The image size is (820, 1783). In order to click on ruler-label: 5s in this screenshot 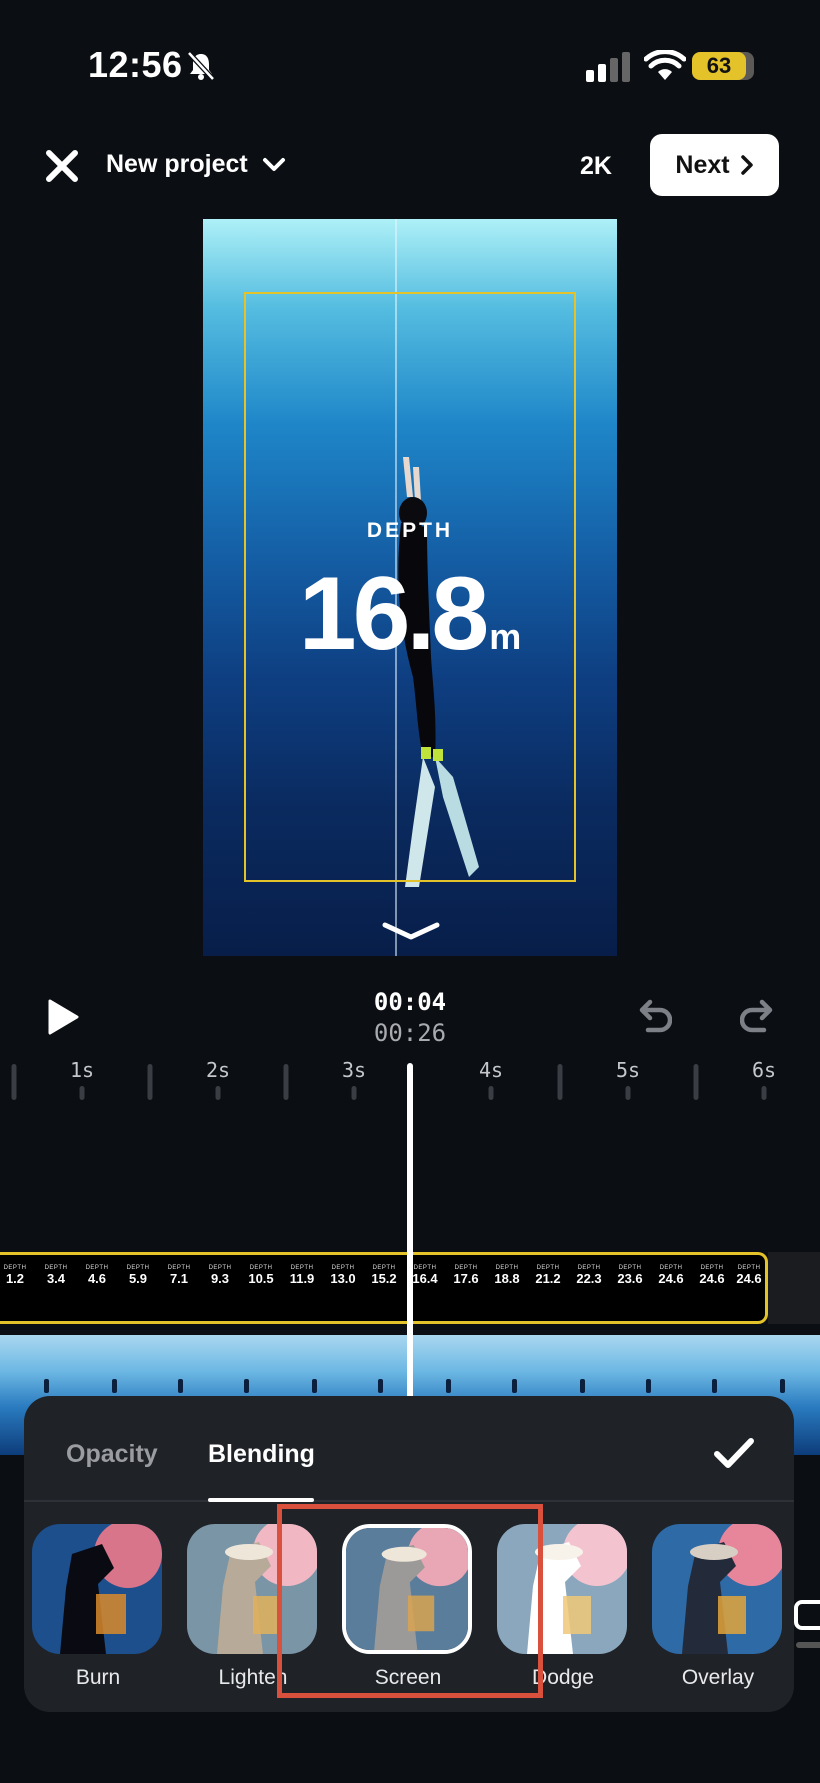, I will do `click(628, 1070)`.